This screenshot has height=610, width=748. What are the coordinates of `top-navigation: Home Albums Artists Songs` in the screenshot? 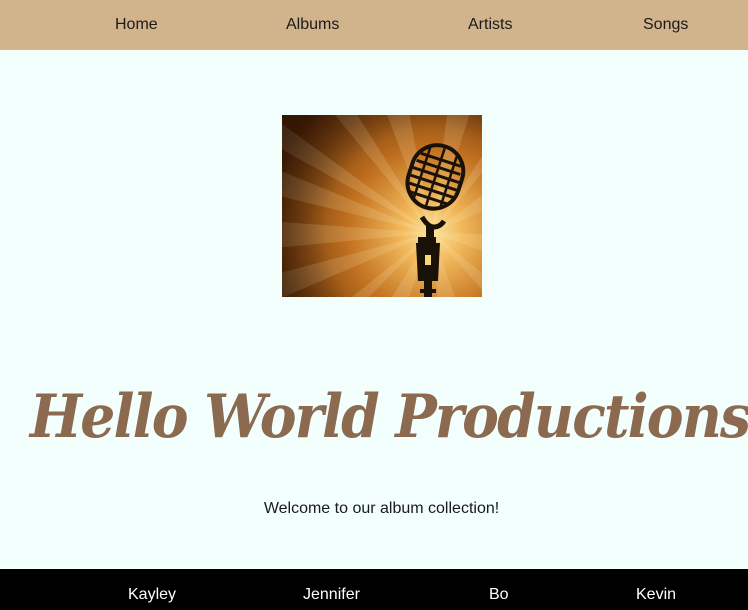 It's located at (374, 25).